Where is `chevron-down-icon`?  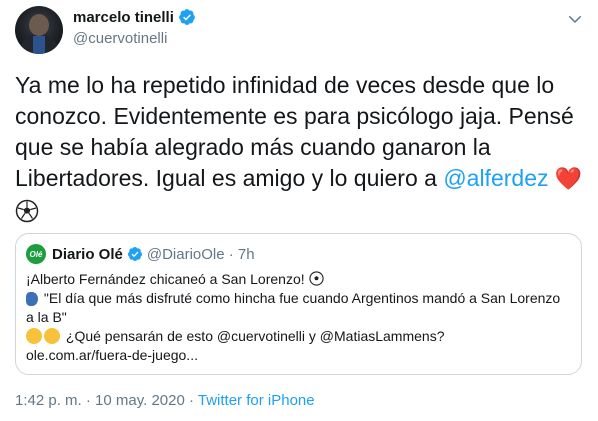
chevron-down-icon is located at coordinates (575, 19).